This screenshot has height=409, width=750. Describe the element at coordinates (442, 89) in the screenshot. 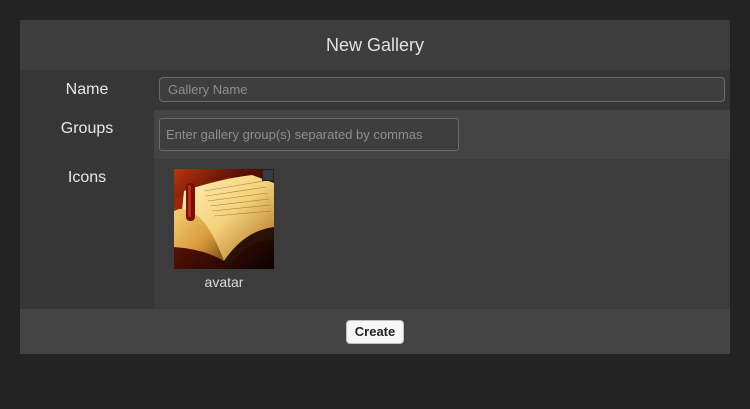

I see `gallery-name-input` at that location.